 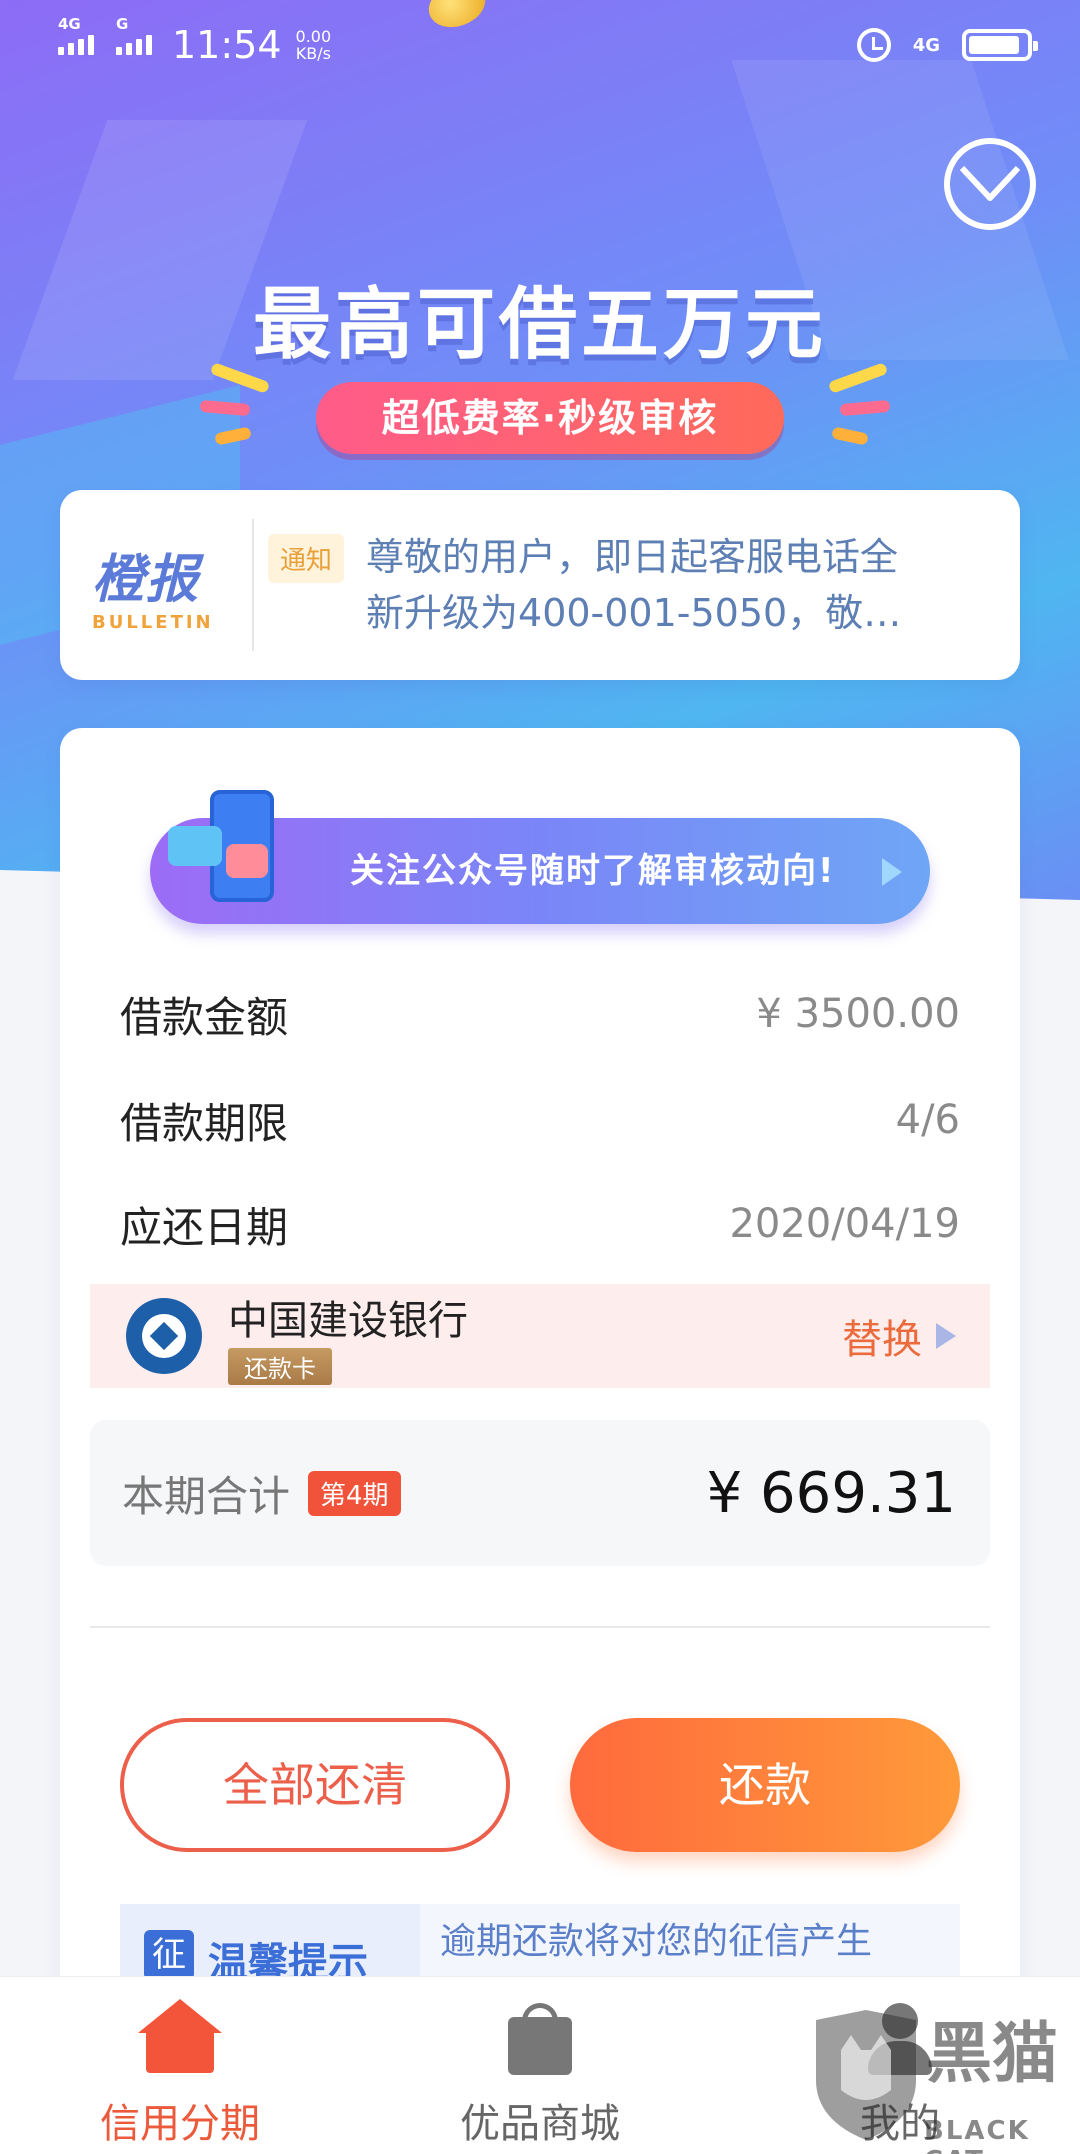 What do you see at coordinates (354, 1493) in the screenshot?
I see `period-badge: 第4期` at bounding box center [354, 1493].